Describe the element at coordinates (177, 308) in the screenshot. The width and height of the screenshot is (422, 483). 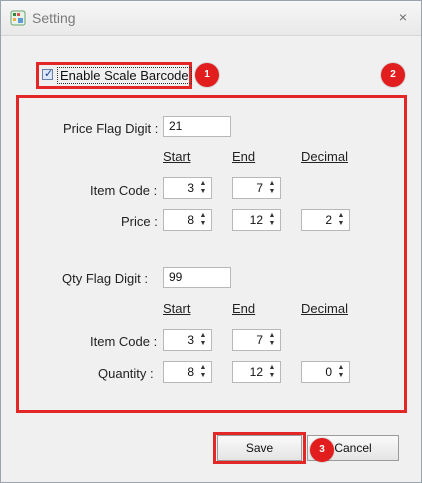
I see `qty-start-header: Start` at that location.